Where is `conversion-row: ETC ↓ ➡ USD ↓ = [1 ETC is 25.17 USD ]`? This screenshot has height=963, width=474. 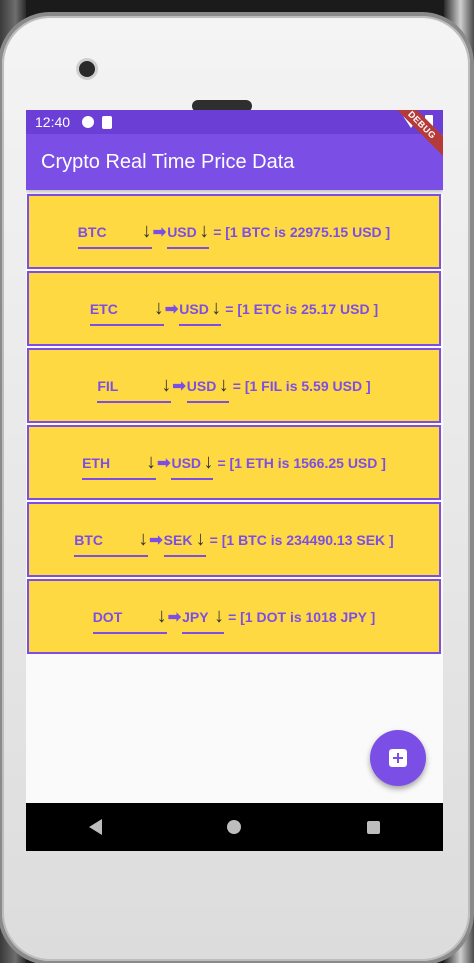
conversion-row: ETC ↓ ➡ USD ↓ = [1 ETC is 25.17 USD ] is located at coordinates (234, 308).